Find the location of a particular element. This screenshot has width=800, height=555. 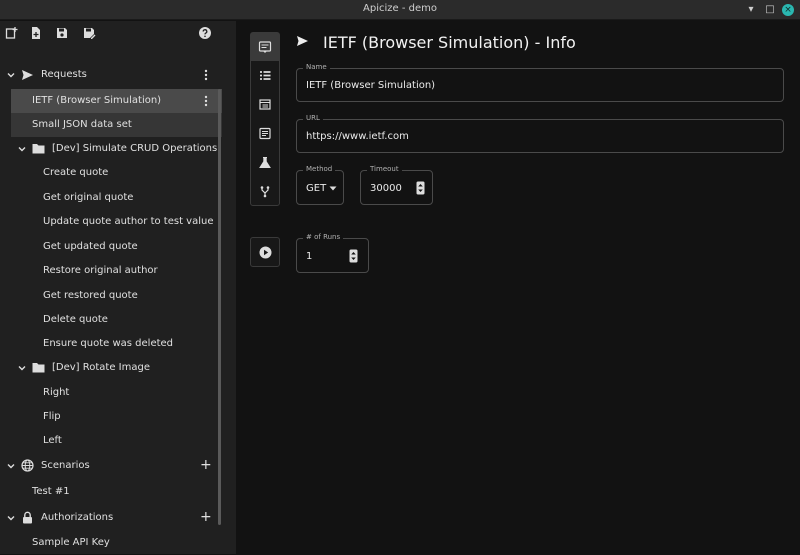

authorization-item: Sample API Key is located at coordinates (111, 543).